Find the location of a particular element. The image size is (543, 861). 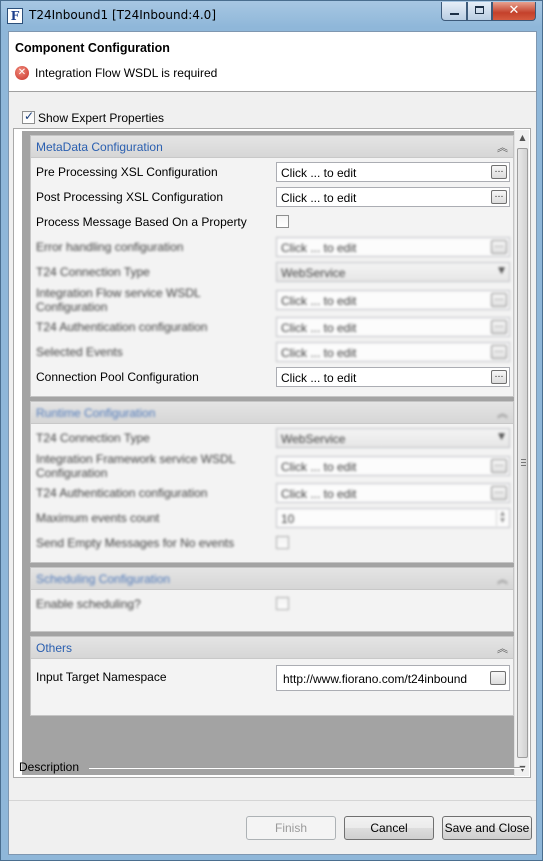

section-others-header: Others ︽ is located at coordinates (272, 648).